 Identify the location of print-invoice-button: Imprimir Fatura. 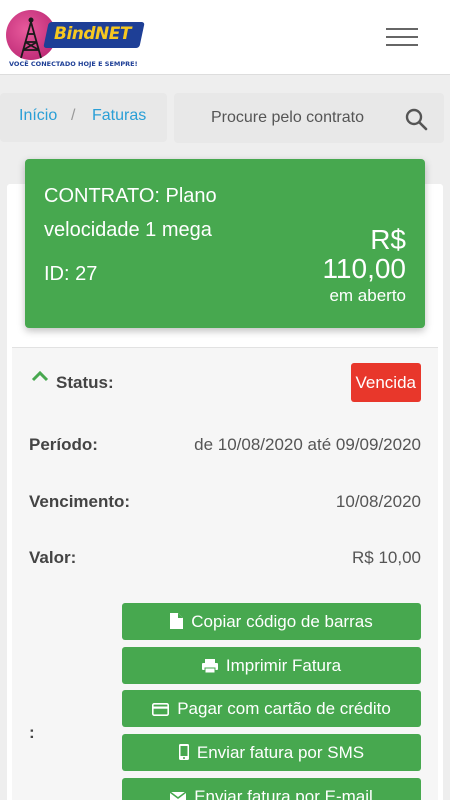
(271, 665).